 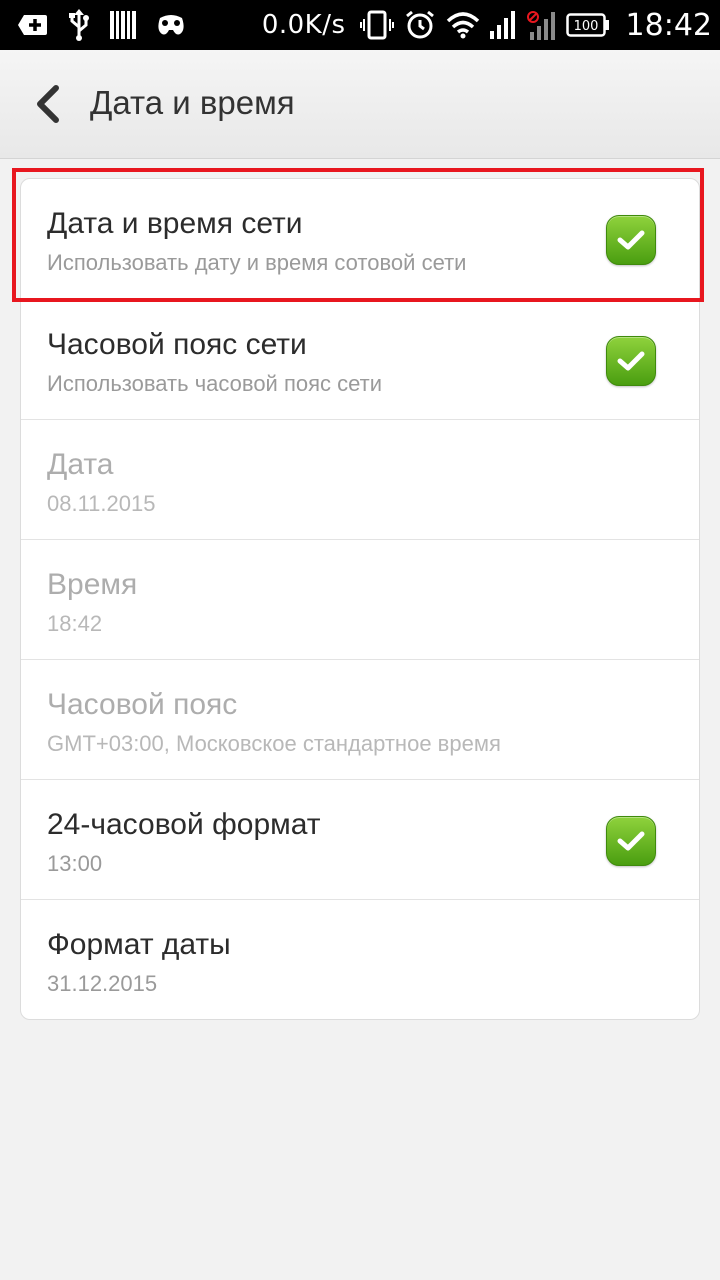 What do you see at coordinates (123, 25) in the screenshot?
I see `barcode-icon` at bounding box center [123, 25].